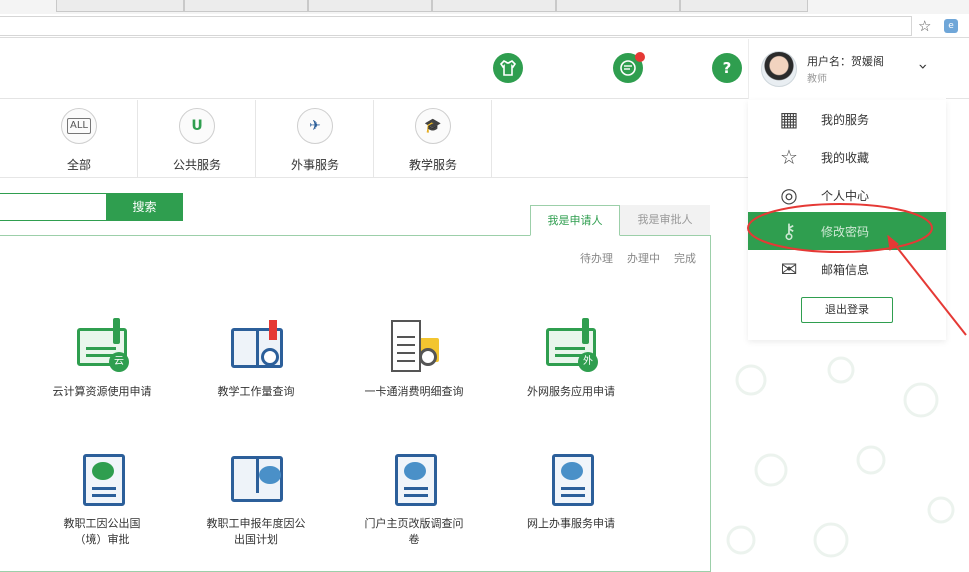 The width and height of the screenshot is (969, 572). I want to click on category-foreign-affairs: ✈ 外事服务, so click(315, 139).